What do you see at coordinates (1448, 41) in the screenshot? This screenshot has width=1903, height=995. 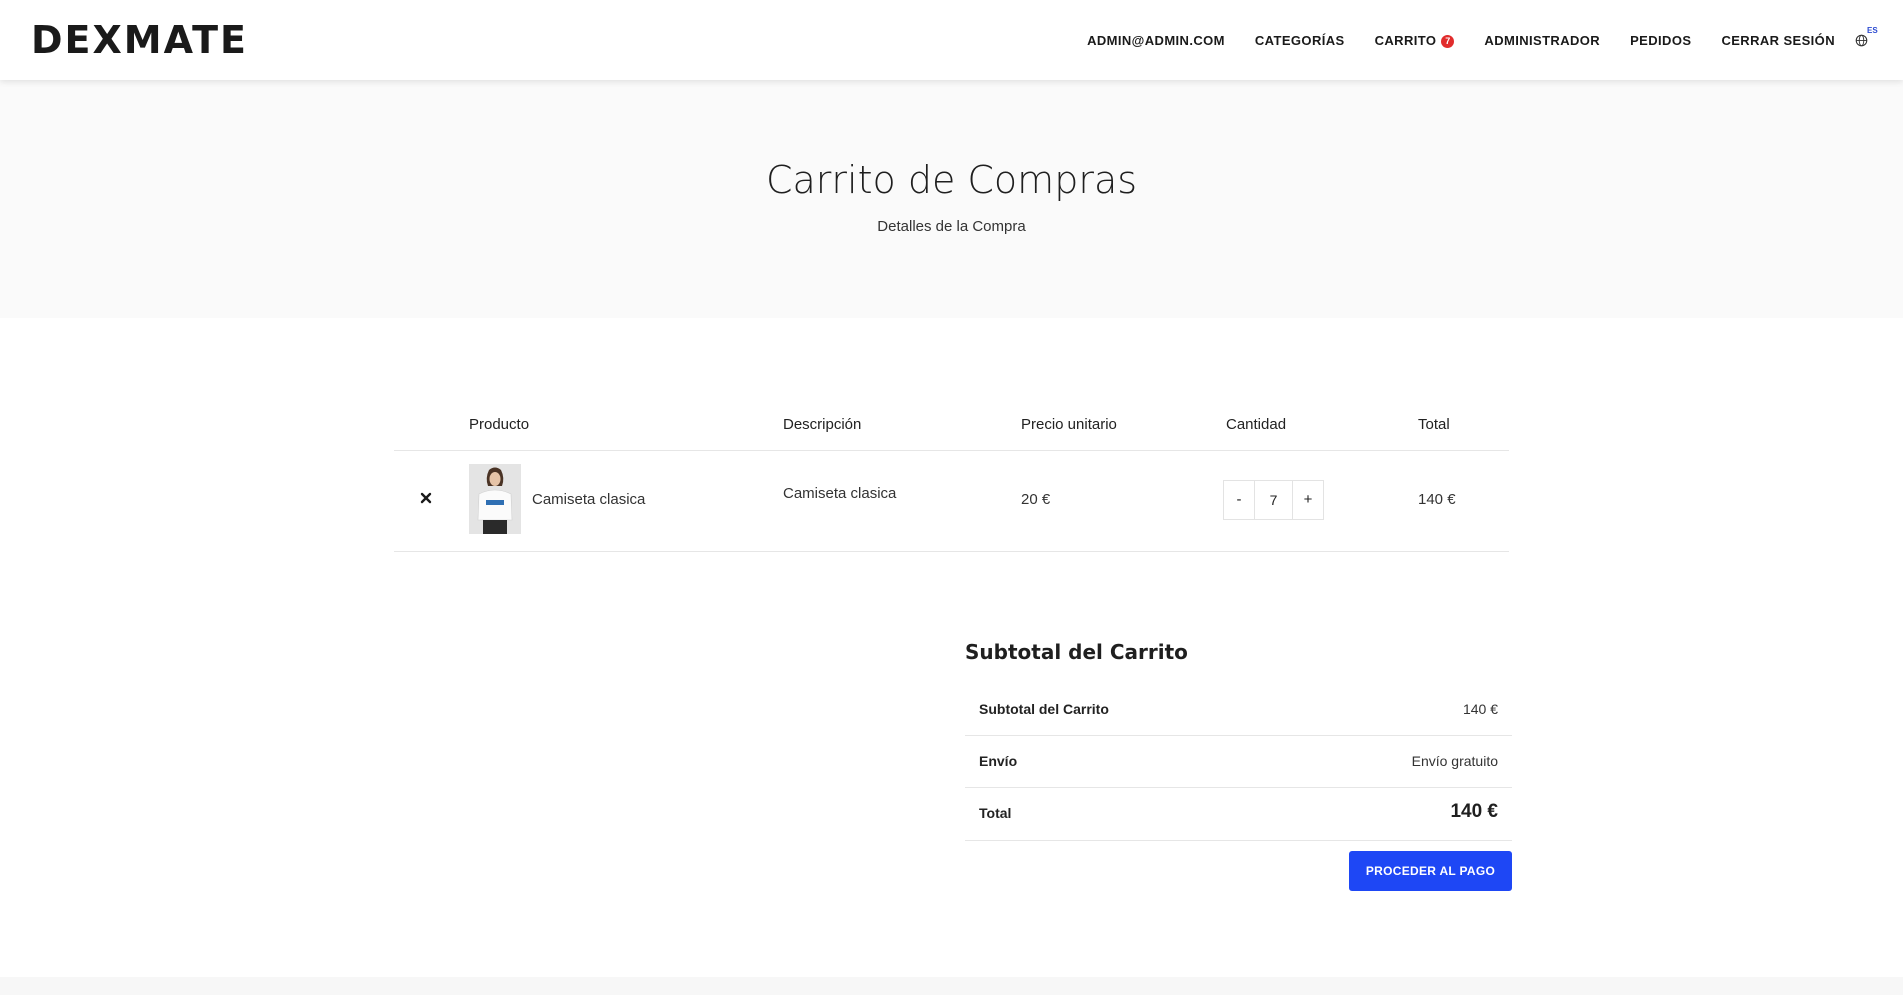 I see `cart-count-badge: 7` at bounding box center [1448, 41].